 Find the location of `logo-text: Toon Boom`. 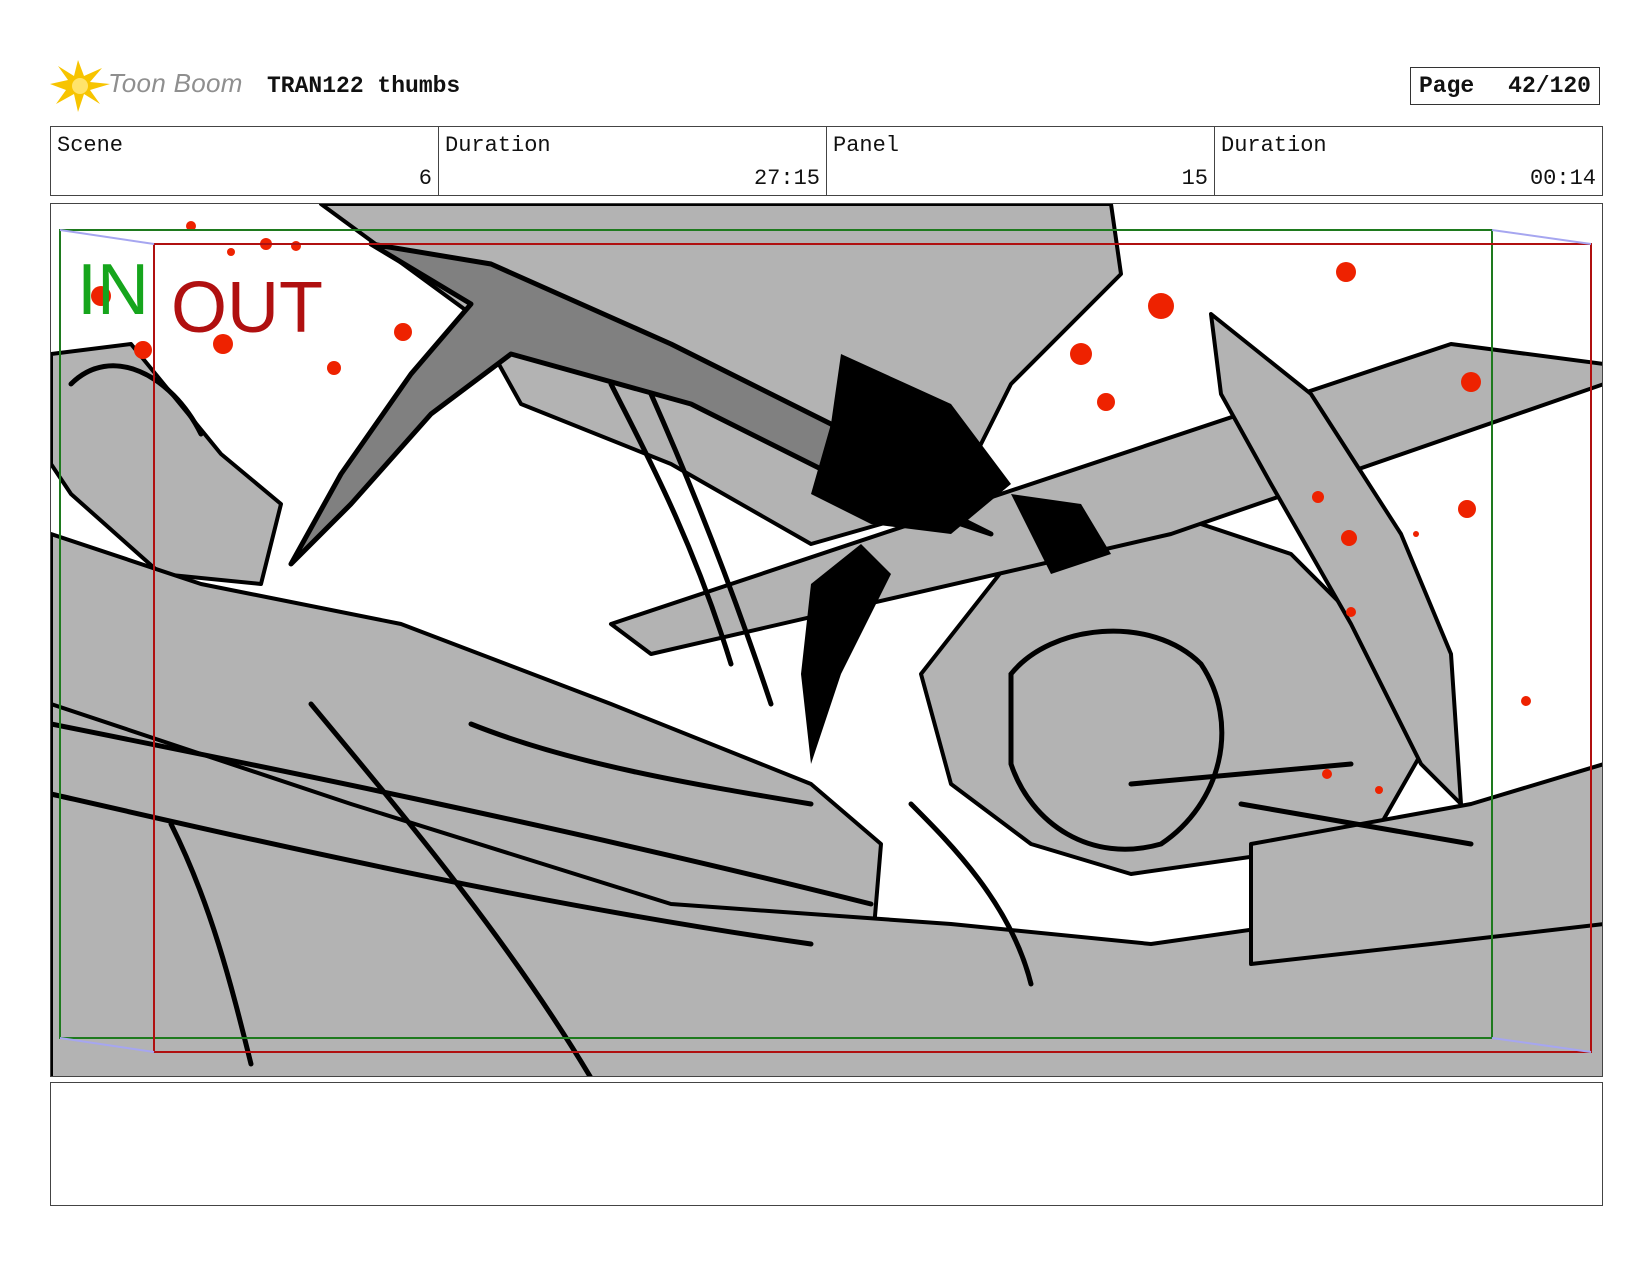

logo-text: Toon Boom is located at coordinates (175, 83).